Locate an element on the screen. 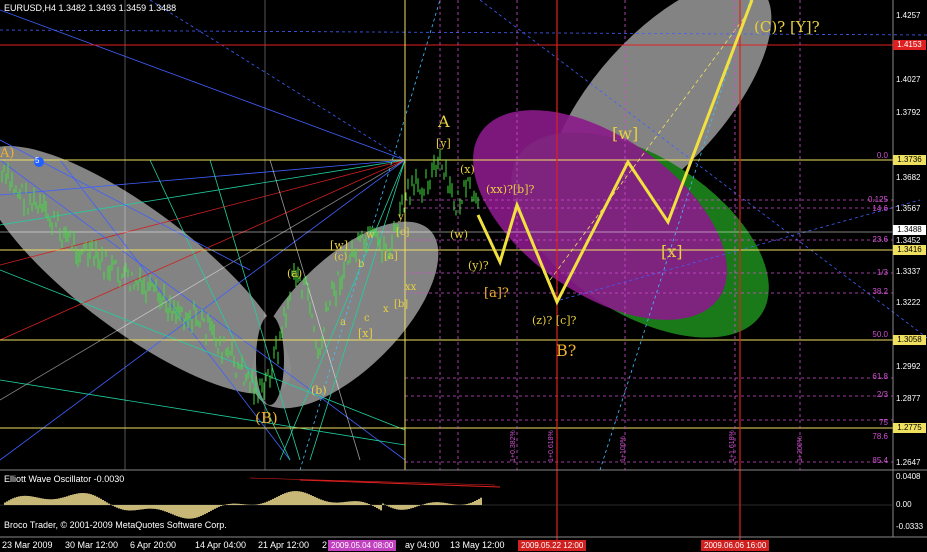 This screenshot has height=552, width=927. price-label: 1.4257 is located at coordinates (908, 15).